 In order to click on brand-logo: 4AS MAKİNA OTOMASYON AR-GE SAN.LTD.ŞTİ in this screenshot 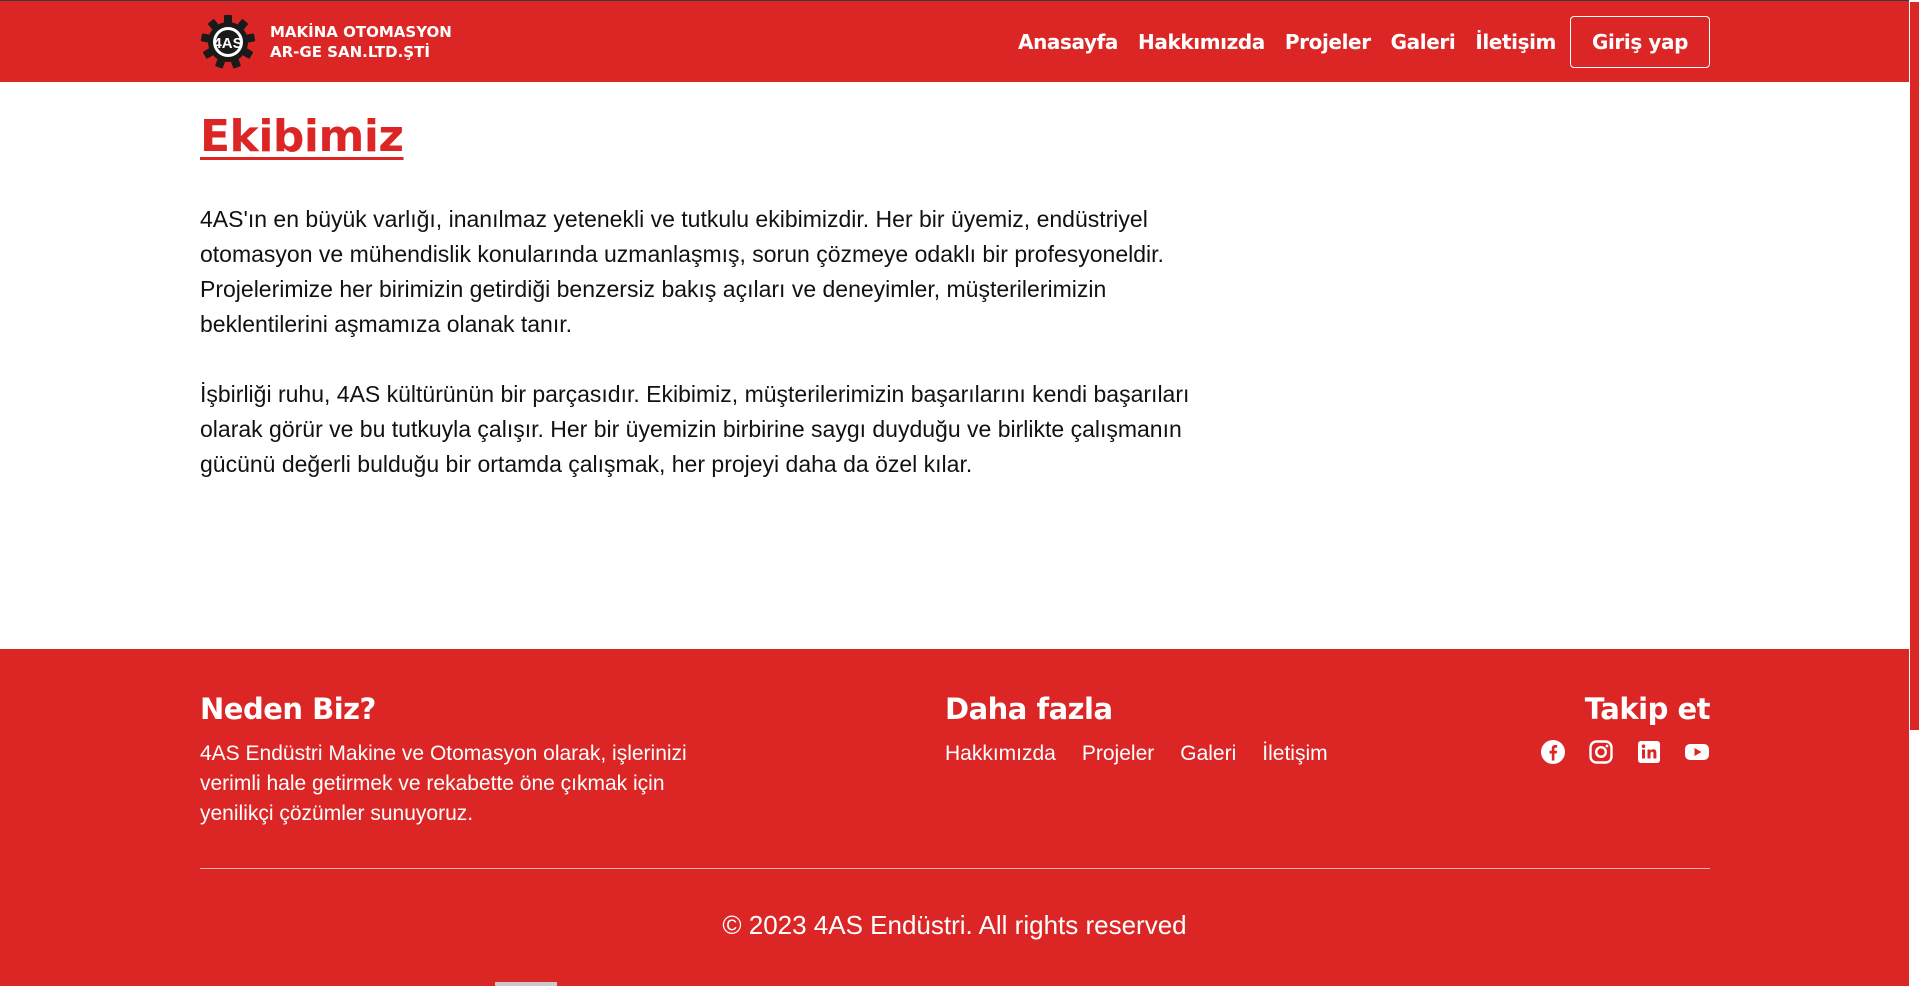, I will do `click(326, 42)`.